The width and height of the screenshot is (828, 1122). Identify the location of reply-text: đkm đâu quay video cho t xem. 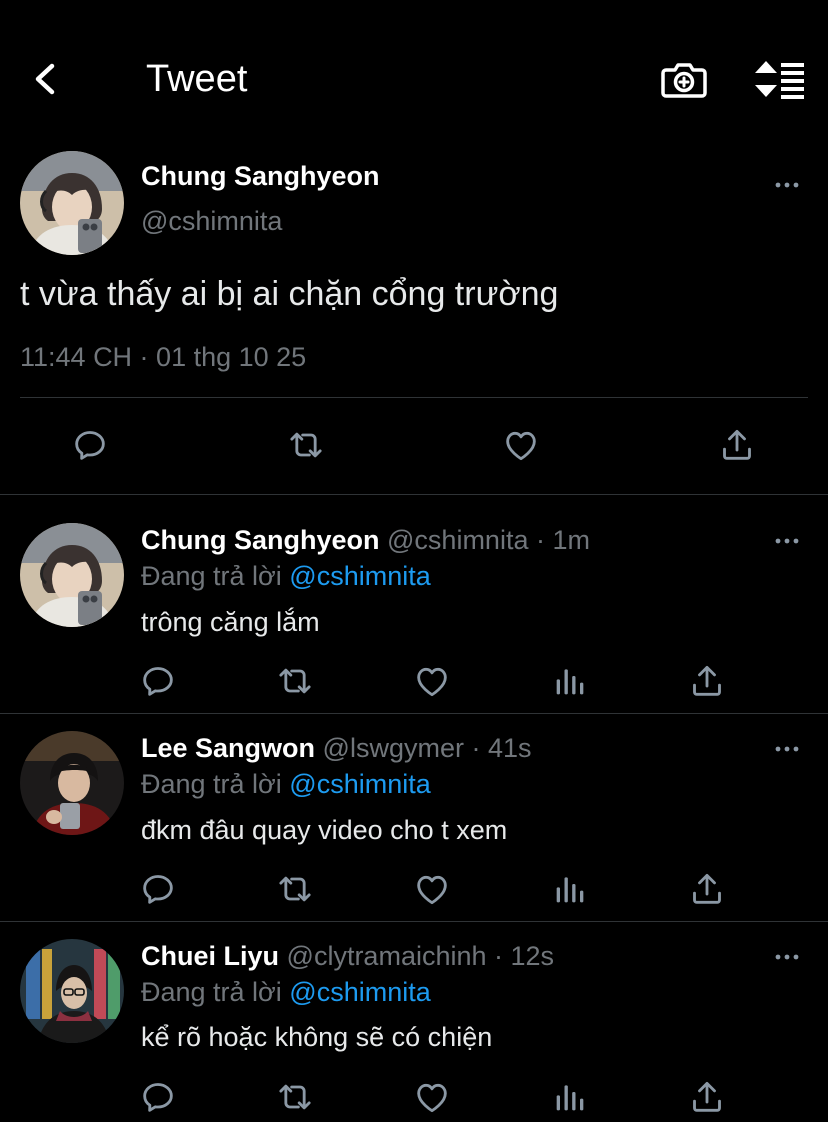
(324, 830).